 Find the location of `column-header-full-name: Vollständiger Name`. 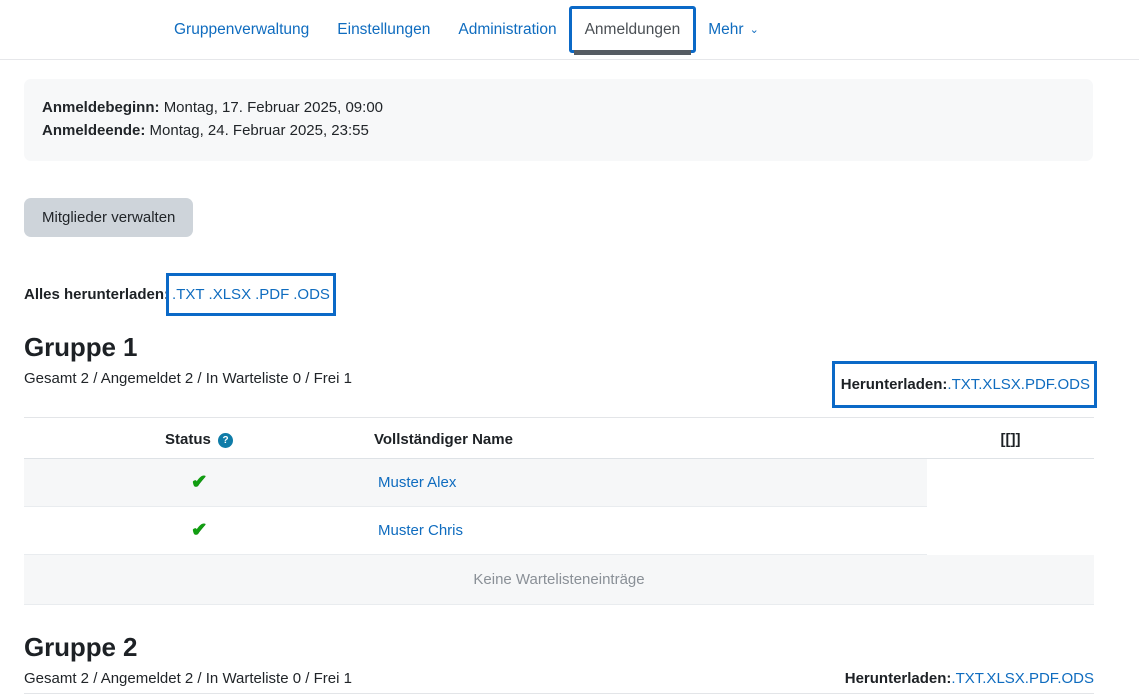

column-header-full-name: Vollständiger Name is located at coordinates (650, 440).